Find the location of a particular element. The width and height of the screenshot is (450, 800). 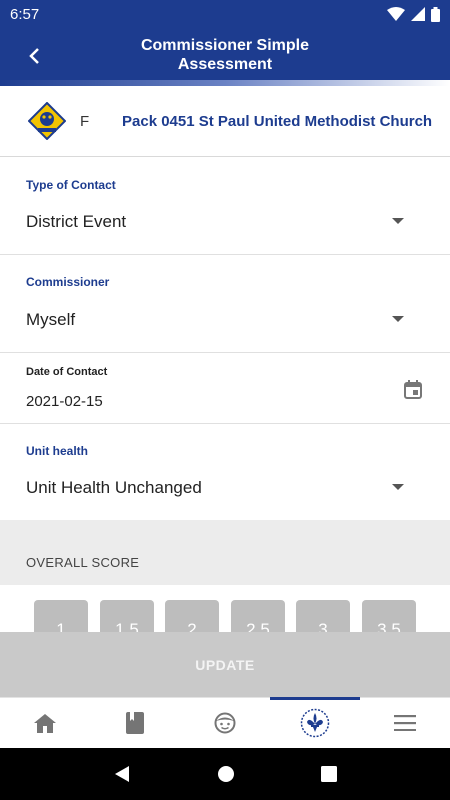

overall-score-label: OVERALL SCORE is located at coordinates (83, 562).